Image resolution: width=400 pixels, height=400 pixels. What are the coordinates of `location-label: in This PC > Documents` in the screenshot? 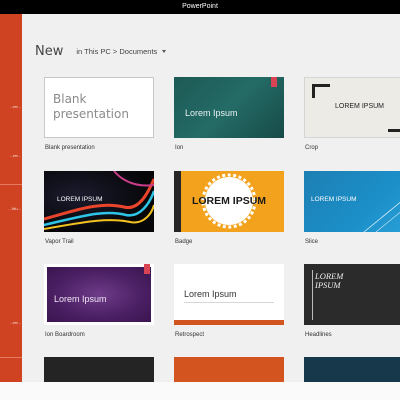 It's located at (117, 51).